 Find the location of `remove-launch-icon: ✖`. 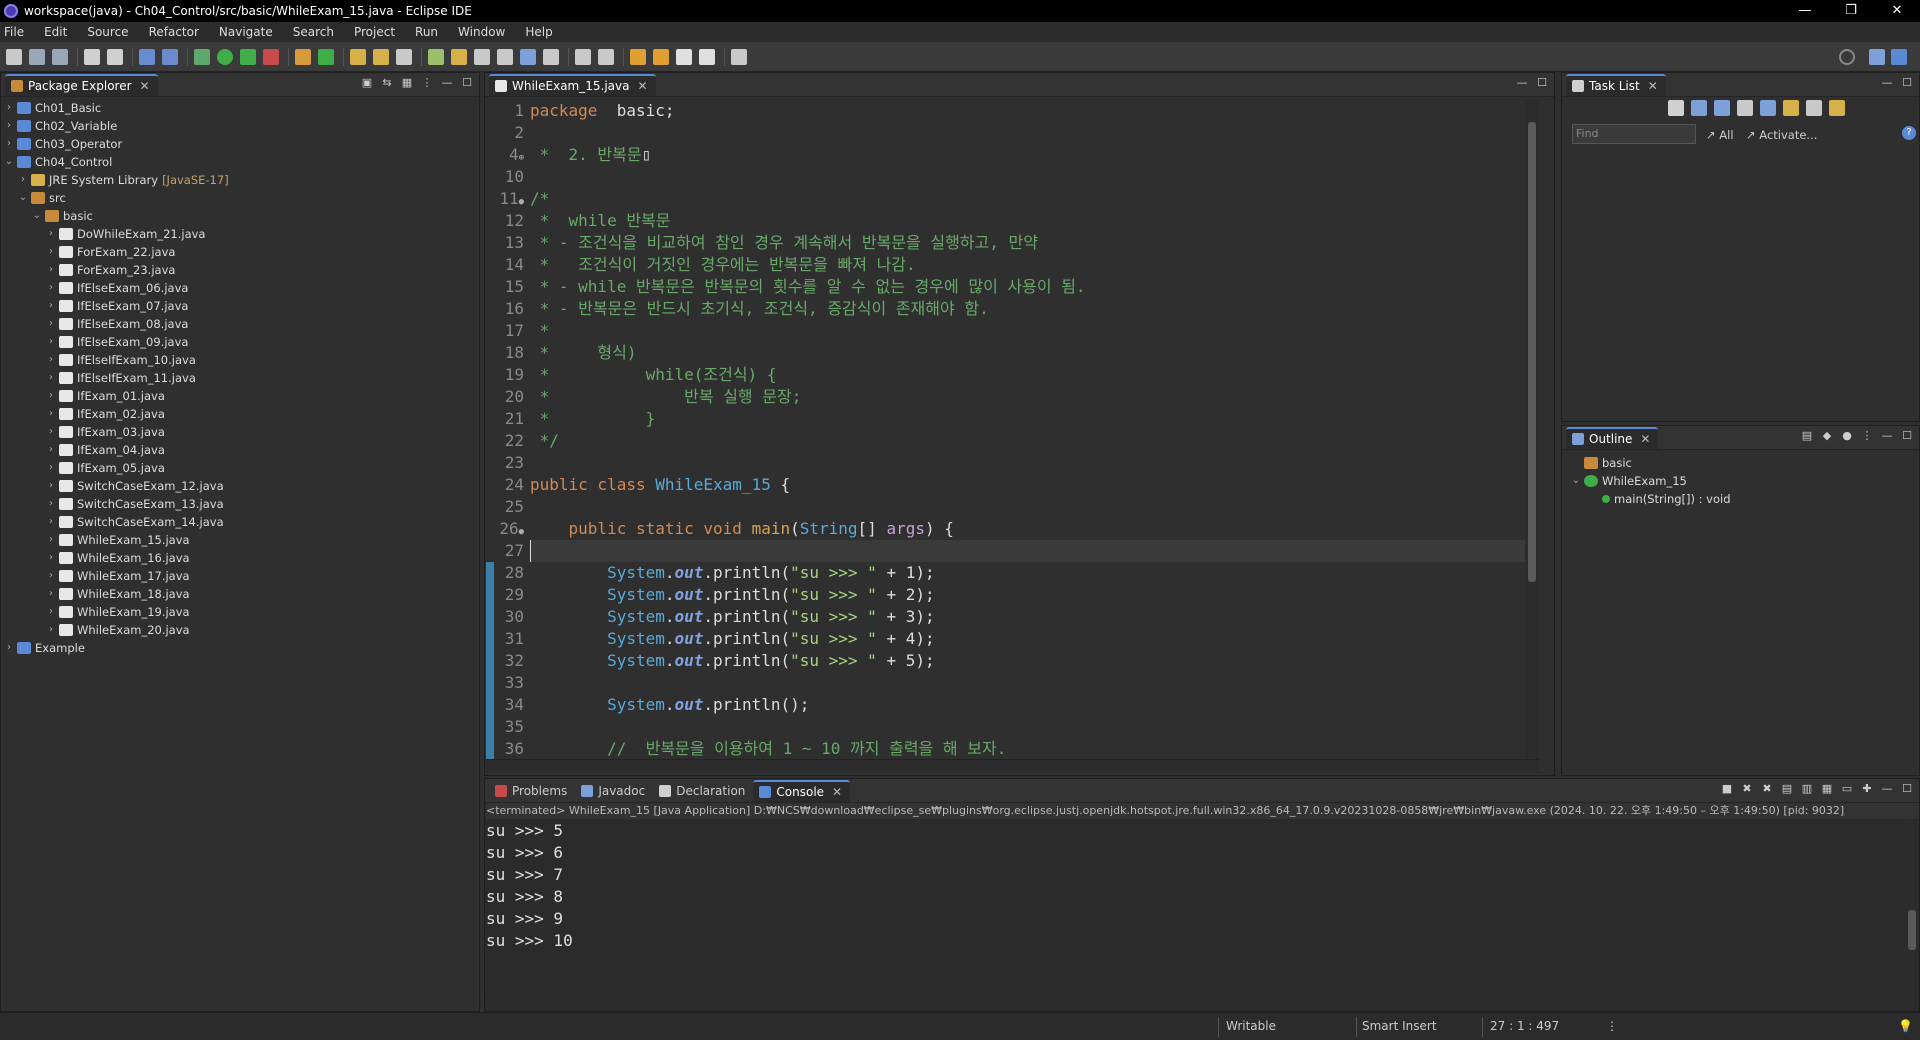

remove-launch-icon: ✖ is located at coordinates (1747, 789).